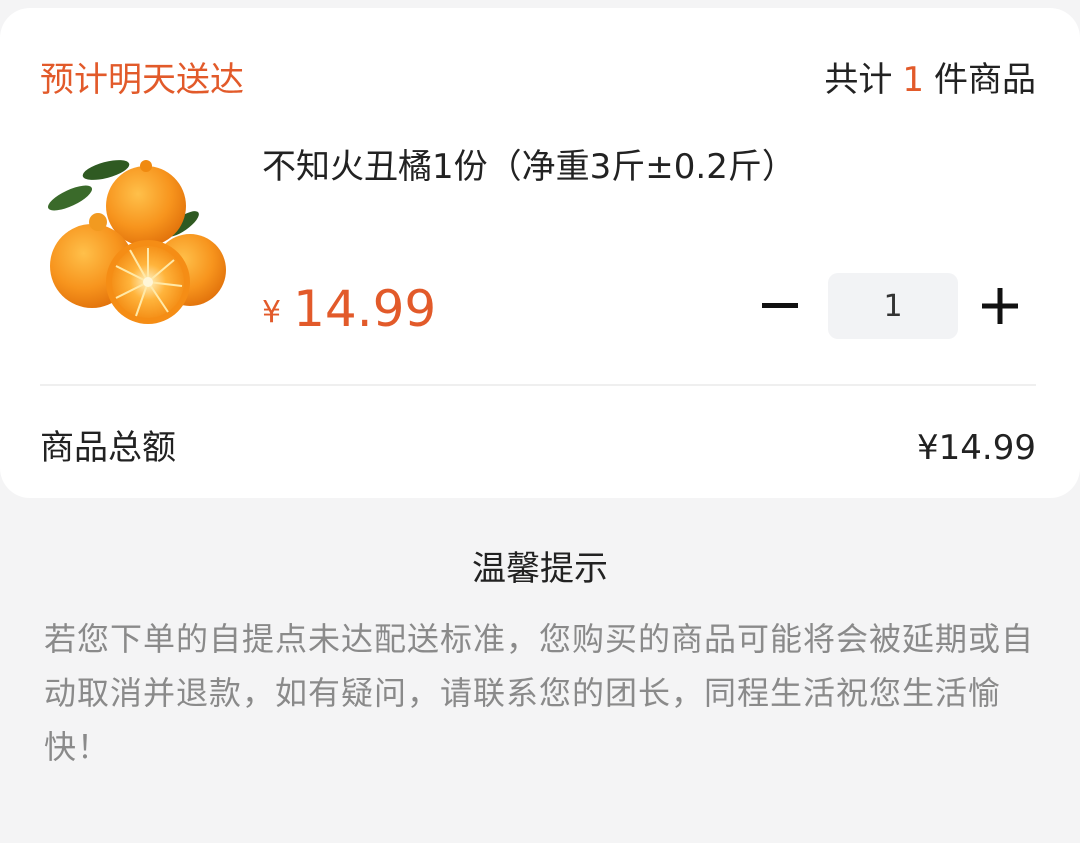 Image resolution: width=1080 pixels, height=843 pixels. I want to click on delivery-estimate: 预计明天送达, so click(142, 80).